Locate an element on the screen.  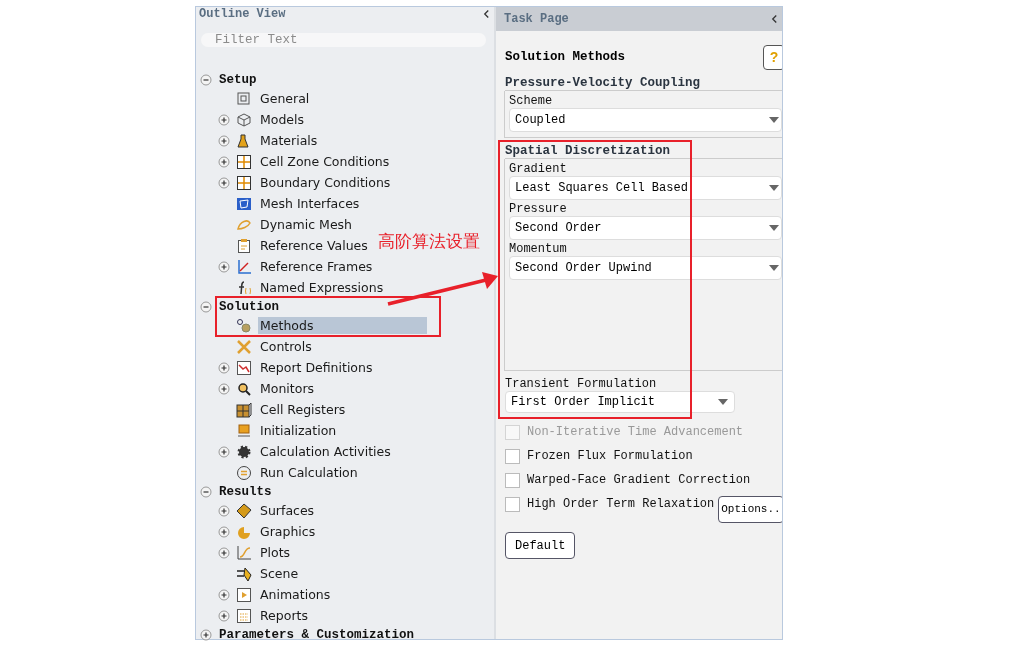
tree-item: Methods is located at coordinates (343, 325).